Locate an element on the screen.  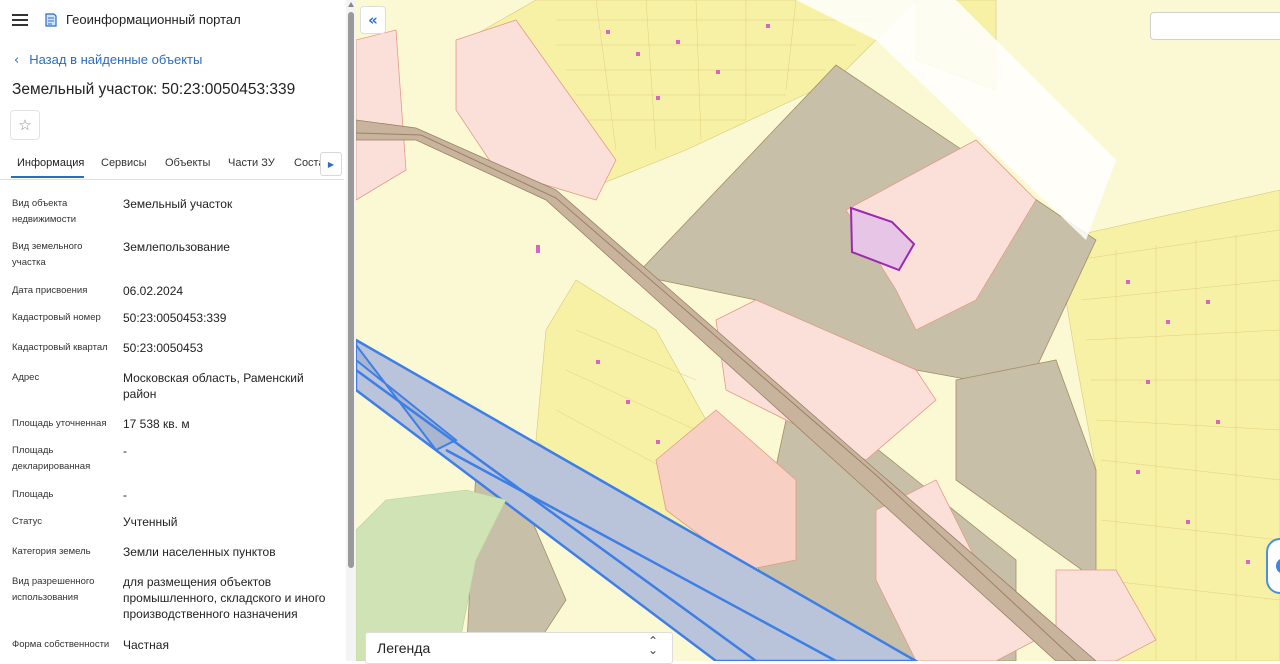
property-value: Московская область, Раменский район is located at coordinates (213, 386).